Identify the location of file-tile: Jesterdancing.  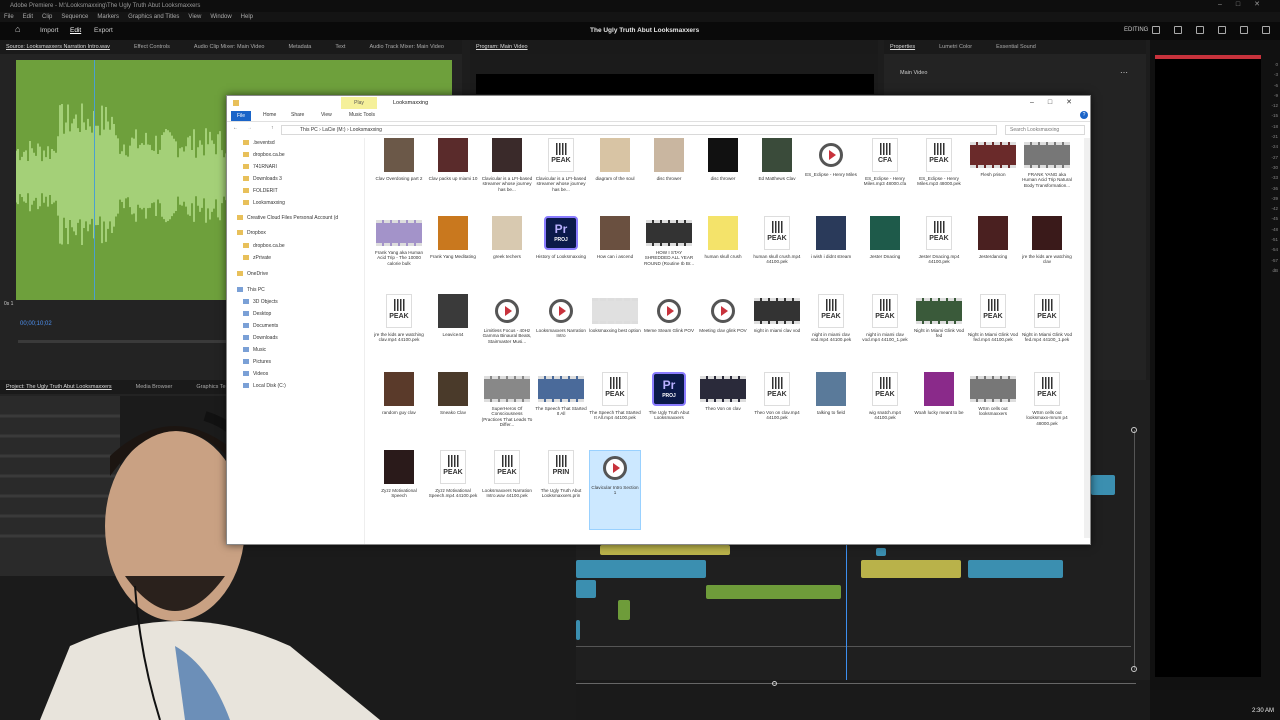
(993, 256).